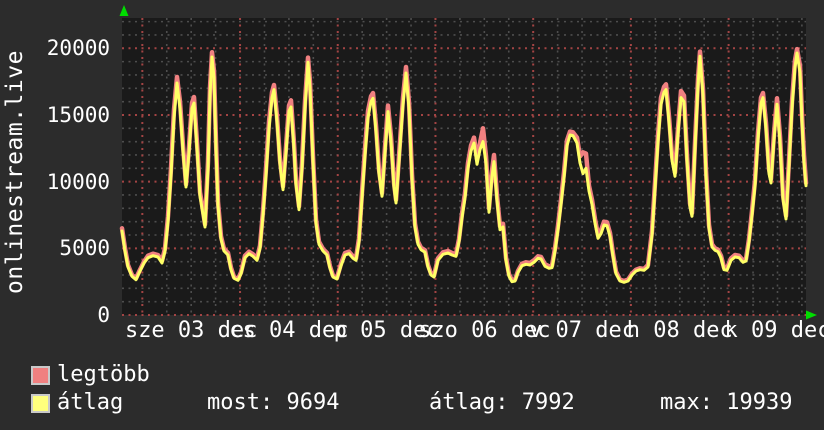 Image resolution: width=824 pixels, height=430 pixels. I want to click on y-tick-label: 0, so click(103, 315).